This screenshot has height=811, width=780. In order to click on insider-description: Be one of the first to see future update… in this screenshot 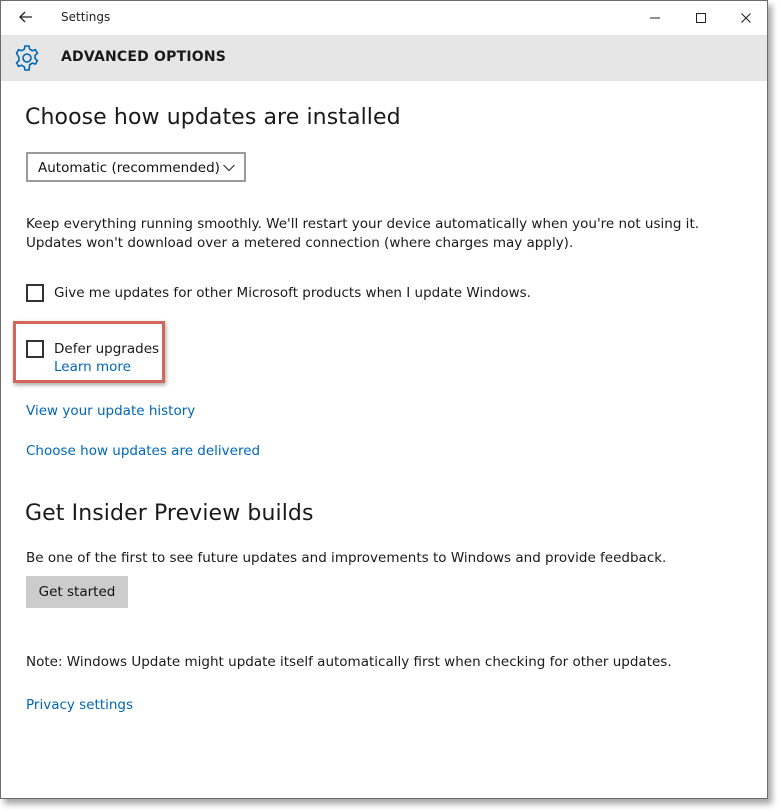, I will do `click(346, 558)`.